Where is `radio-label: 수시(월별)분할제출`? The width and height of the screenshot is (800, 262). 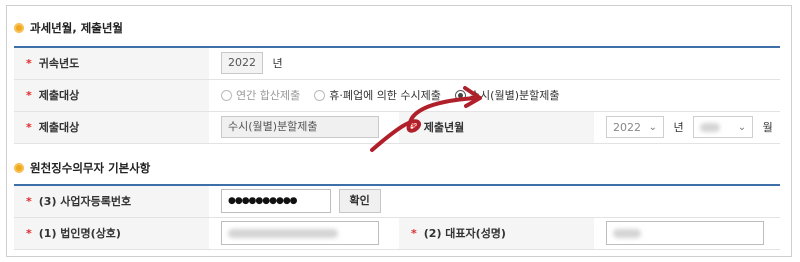
radio-label: 수시(월별)분할제출 is located at coordinates (514, 95).